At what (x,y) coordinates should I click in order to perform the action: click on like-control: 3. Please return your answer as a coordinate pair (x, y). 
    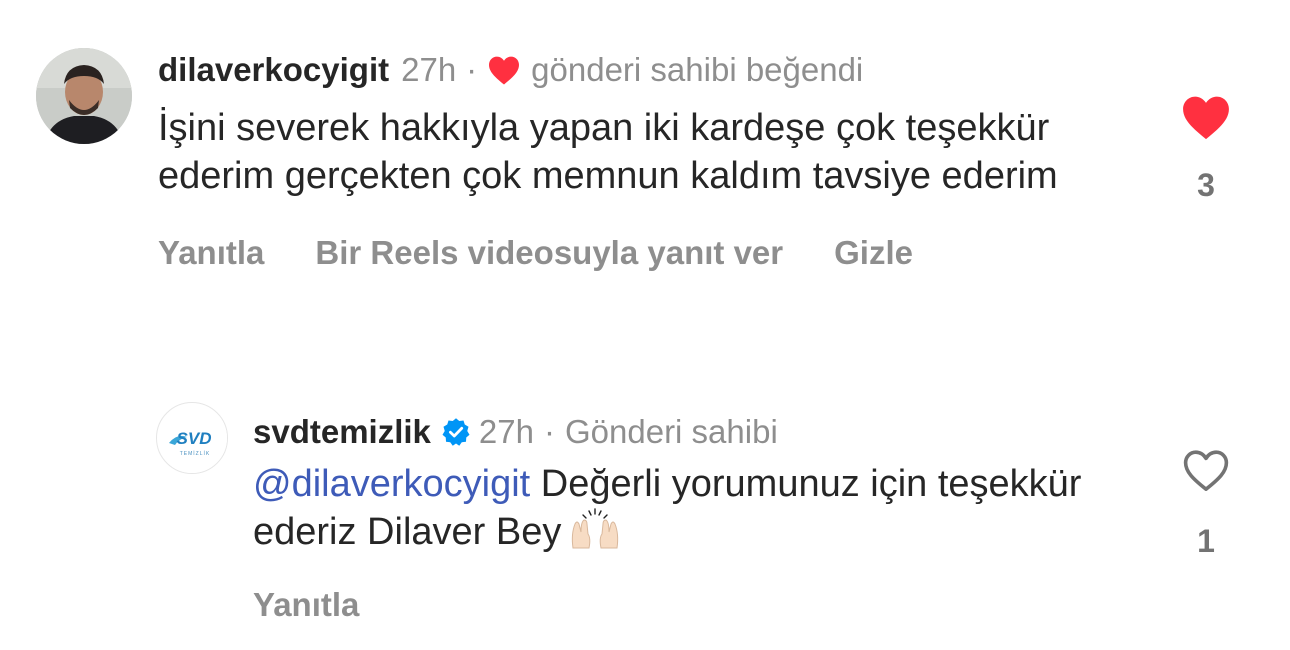
    Looking at the image, I should click on (1206, 149).